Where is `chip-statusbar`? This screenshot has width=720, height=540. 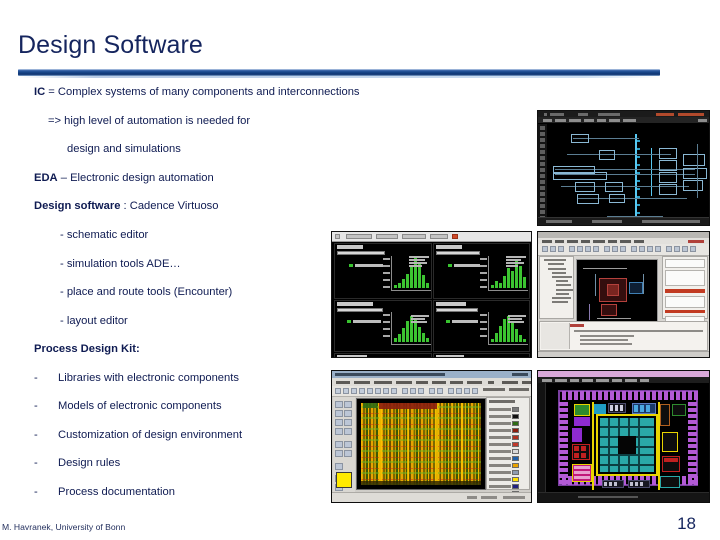 chip-statusbar is located at coordinates (623, 497).